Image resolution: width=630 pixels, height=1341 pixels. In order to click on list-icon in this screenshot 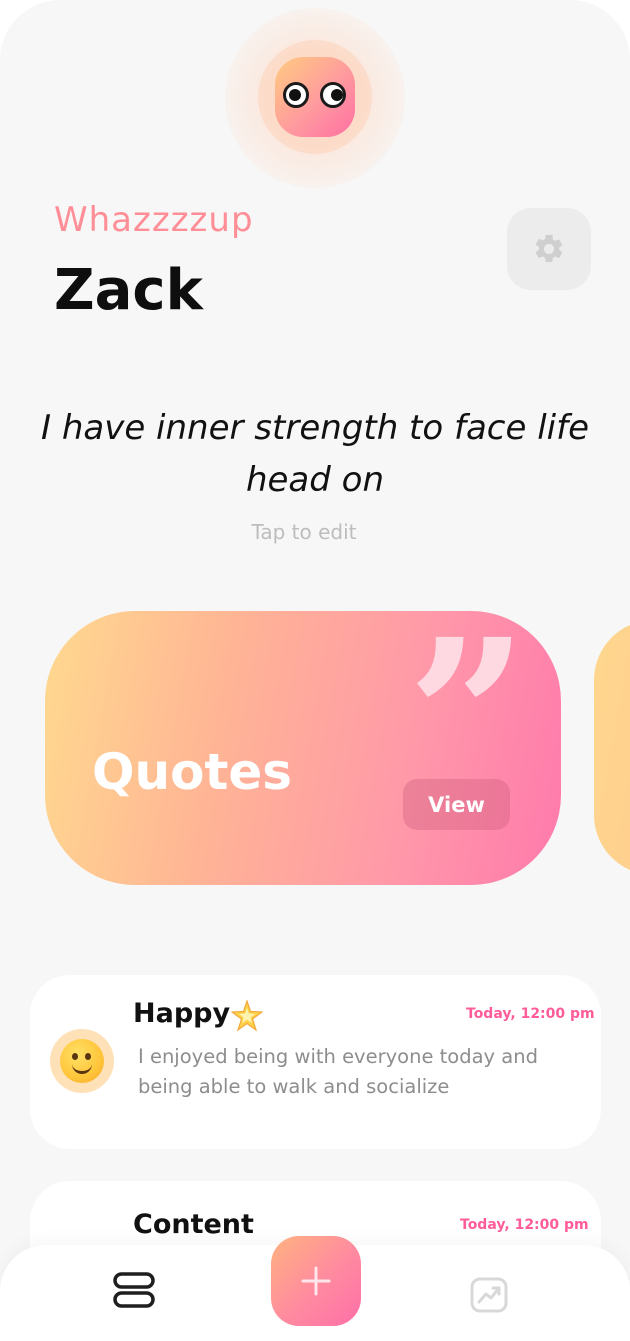, I will do `click(134, 1290)`.